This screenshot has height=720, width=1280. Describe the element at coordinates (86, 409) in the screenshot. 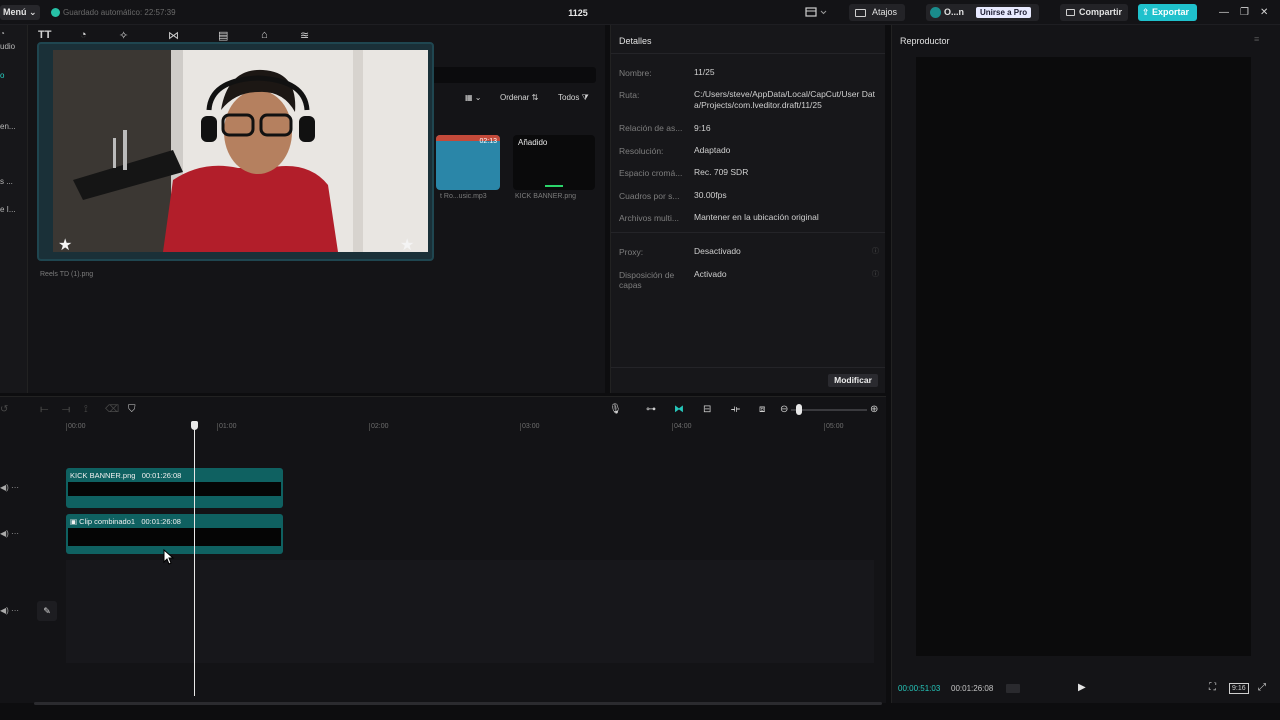

I see `split-right-icon: ⟟` at that location.